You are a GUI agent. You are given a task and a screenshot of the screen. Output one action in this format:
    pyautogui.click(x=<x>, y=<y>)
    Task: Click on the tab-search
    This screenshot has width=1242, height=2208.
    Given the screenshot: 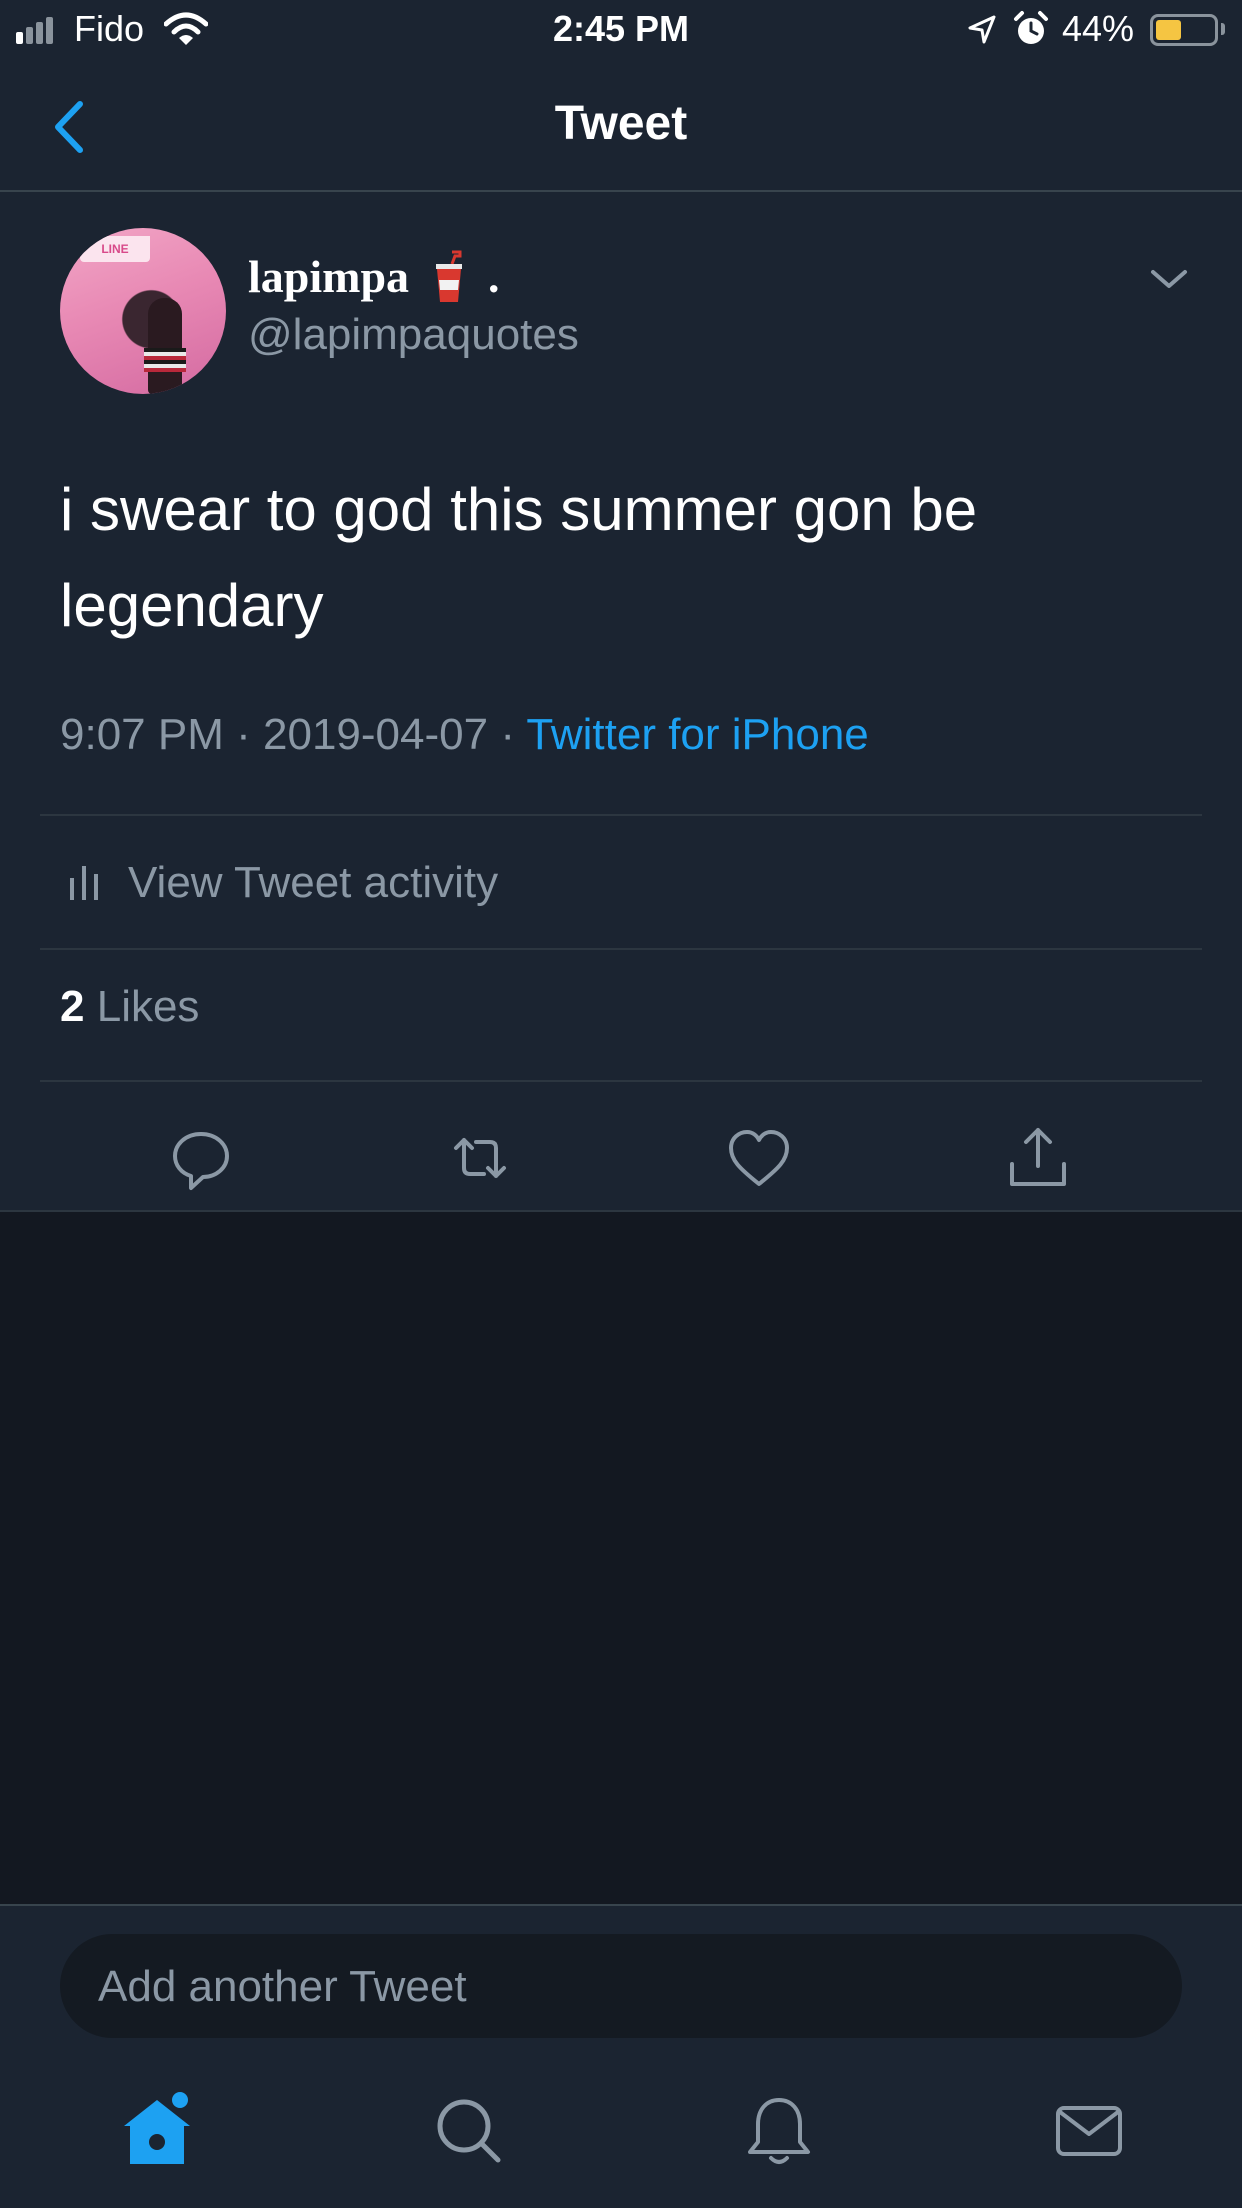 What is the action you would take?
    pyautogui.click(x=469, y=2131)
    